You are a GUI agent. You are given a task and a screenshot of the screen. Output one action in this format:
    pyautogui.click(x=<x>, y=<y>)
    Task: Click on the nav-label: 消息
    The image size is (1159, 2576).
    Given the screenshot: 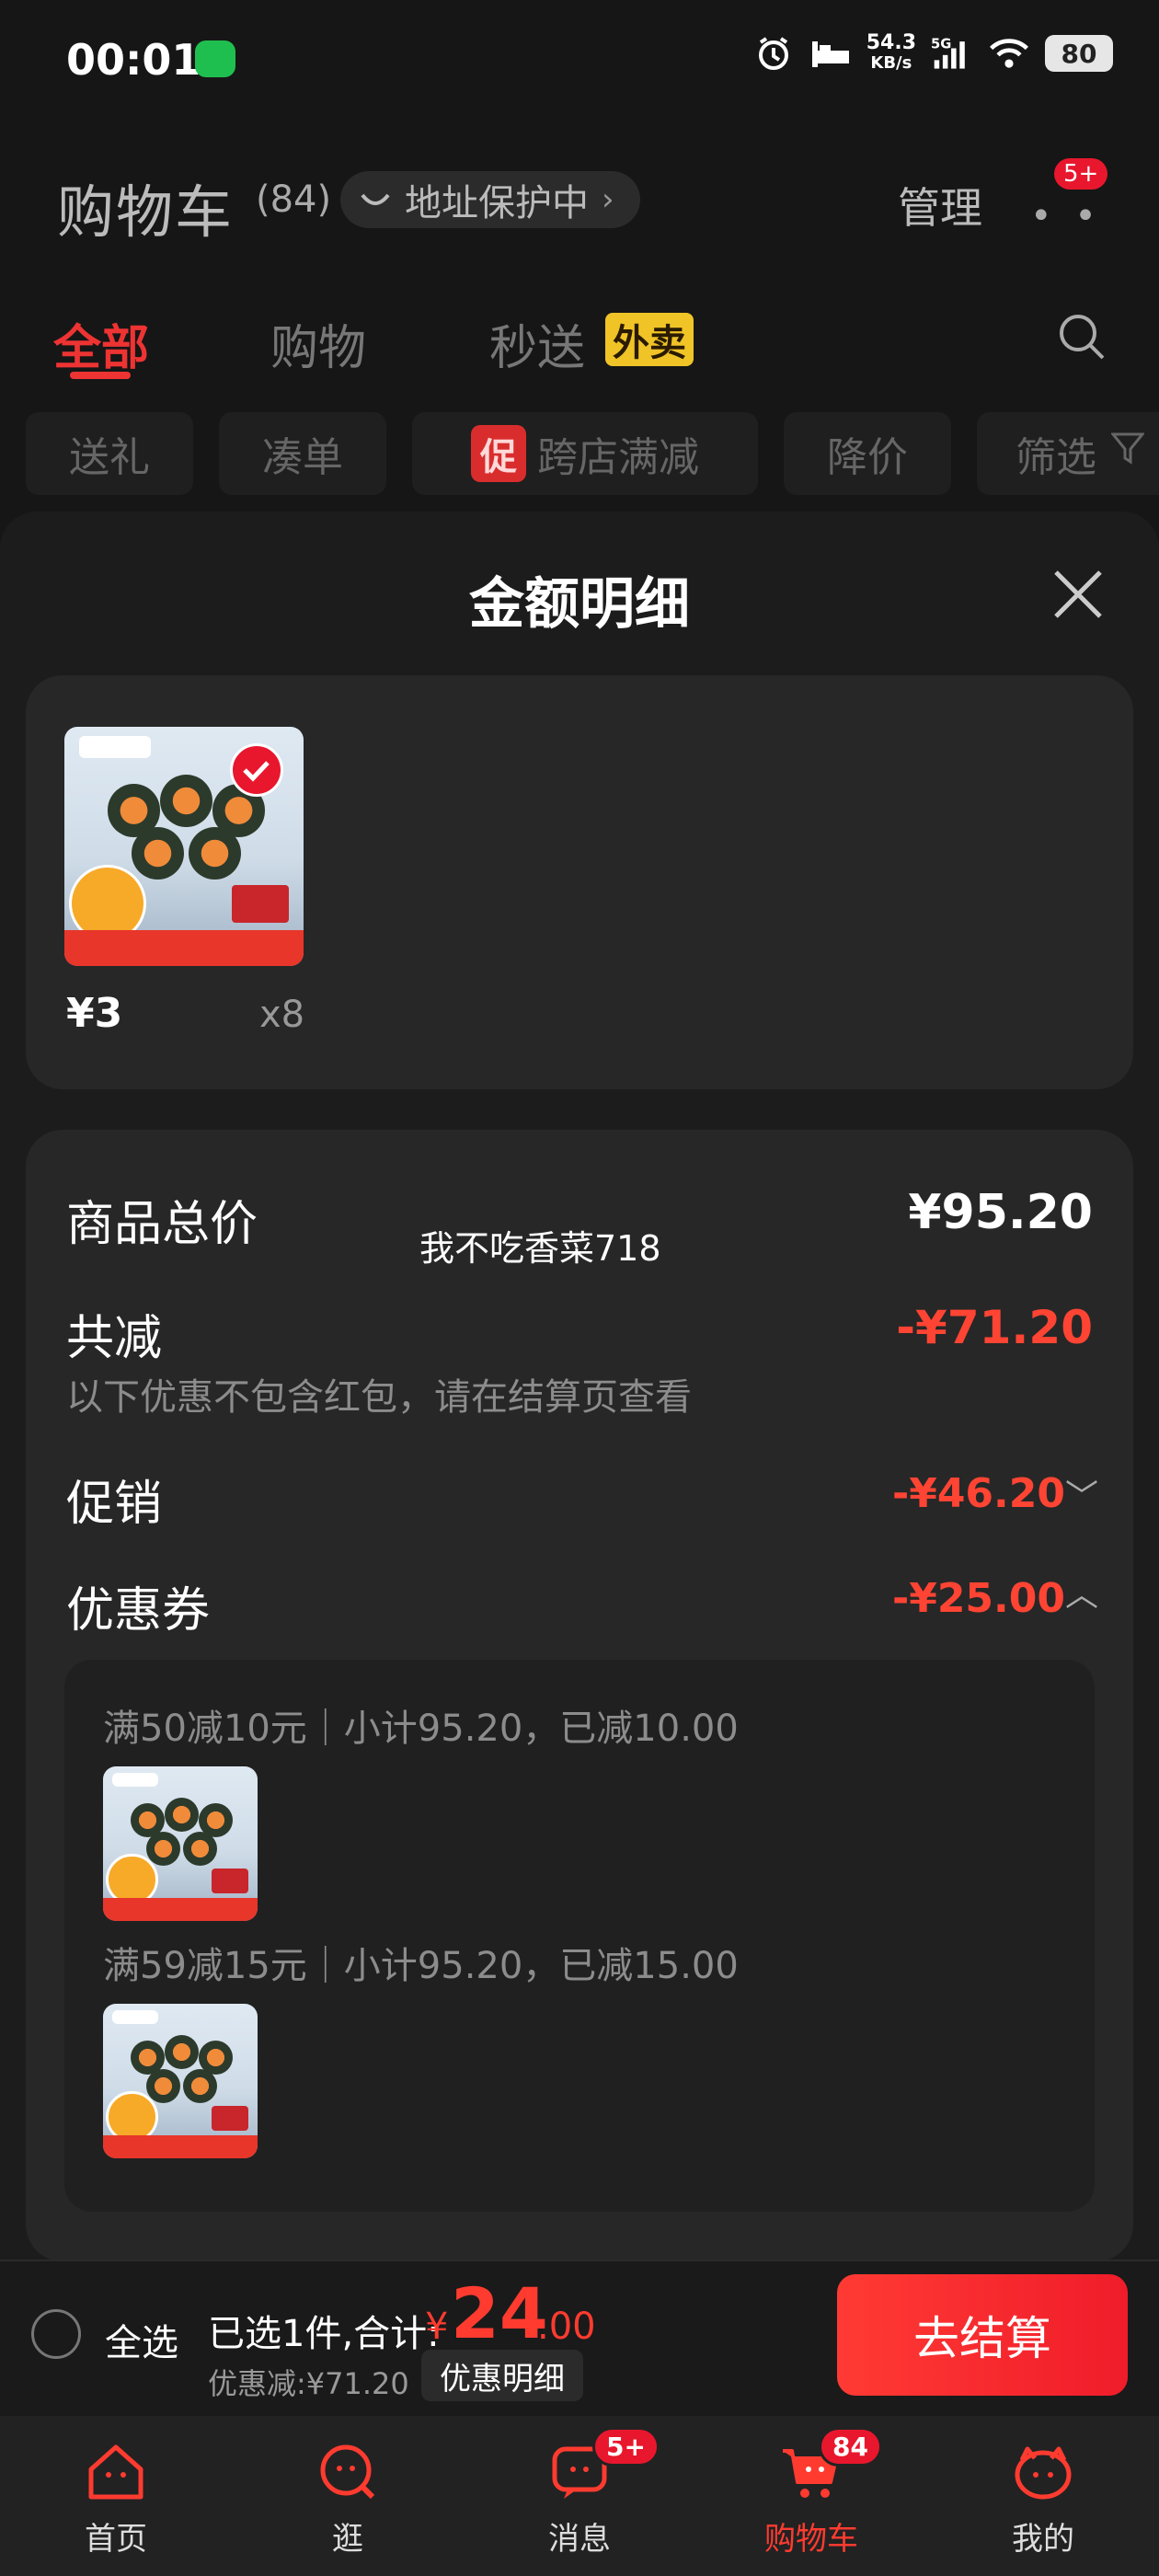 What is the action you would take?
    pyautogui.click(x=579, y=2539)
    